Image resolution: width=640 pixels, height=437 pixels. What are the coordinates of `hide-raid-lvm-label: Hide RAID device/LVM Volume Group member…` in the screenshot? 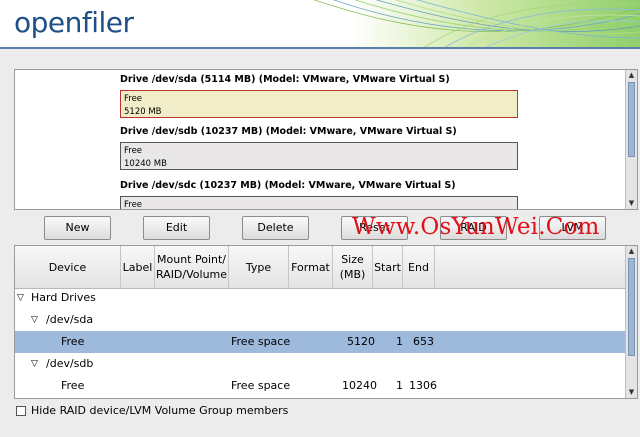 It's located at (159, 410).